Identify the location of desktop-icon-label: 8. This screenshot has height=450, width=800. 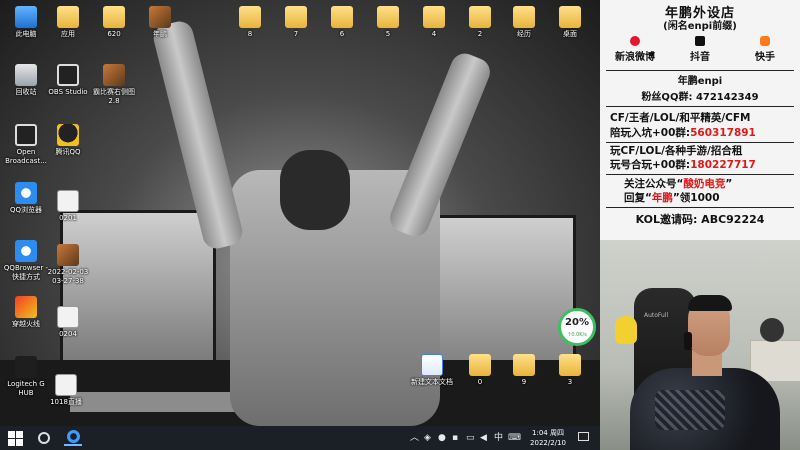
(250, 34).